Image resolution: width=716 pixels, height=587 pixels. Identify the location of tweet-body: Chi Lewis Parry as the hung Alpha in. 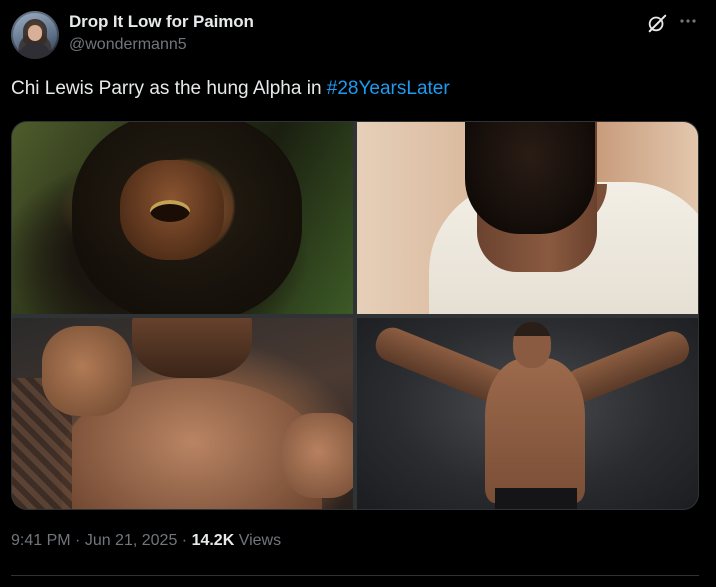
(169, 88).